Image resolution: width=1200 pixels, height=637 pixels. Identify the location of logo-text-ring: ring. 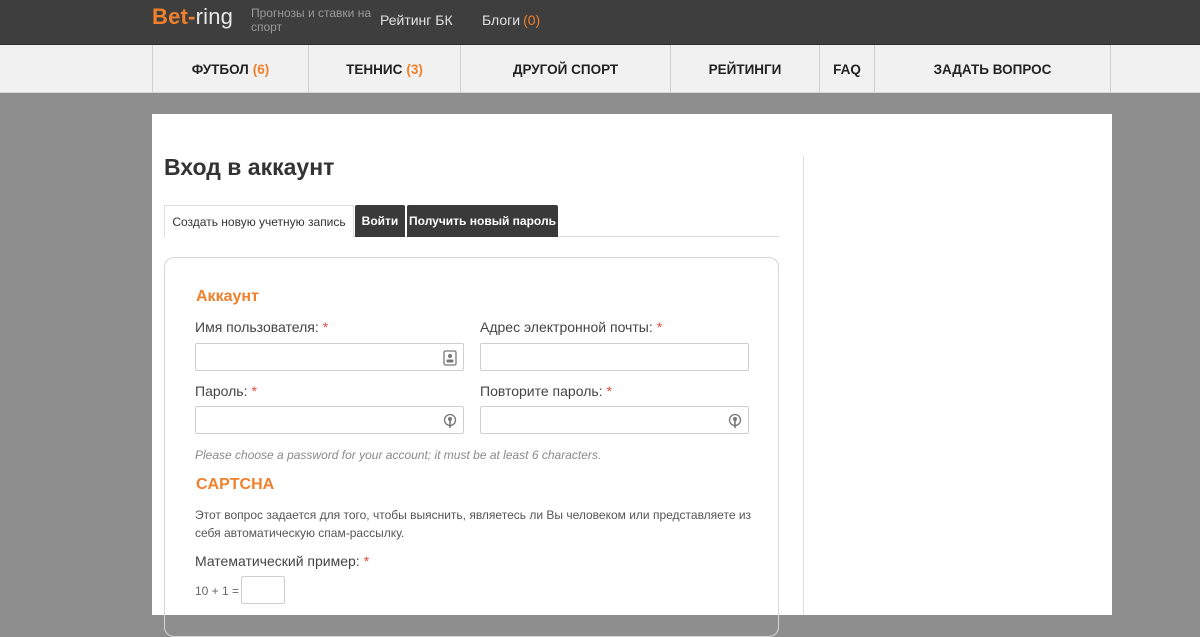
(214, 16).